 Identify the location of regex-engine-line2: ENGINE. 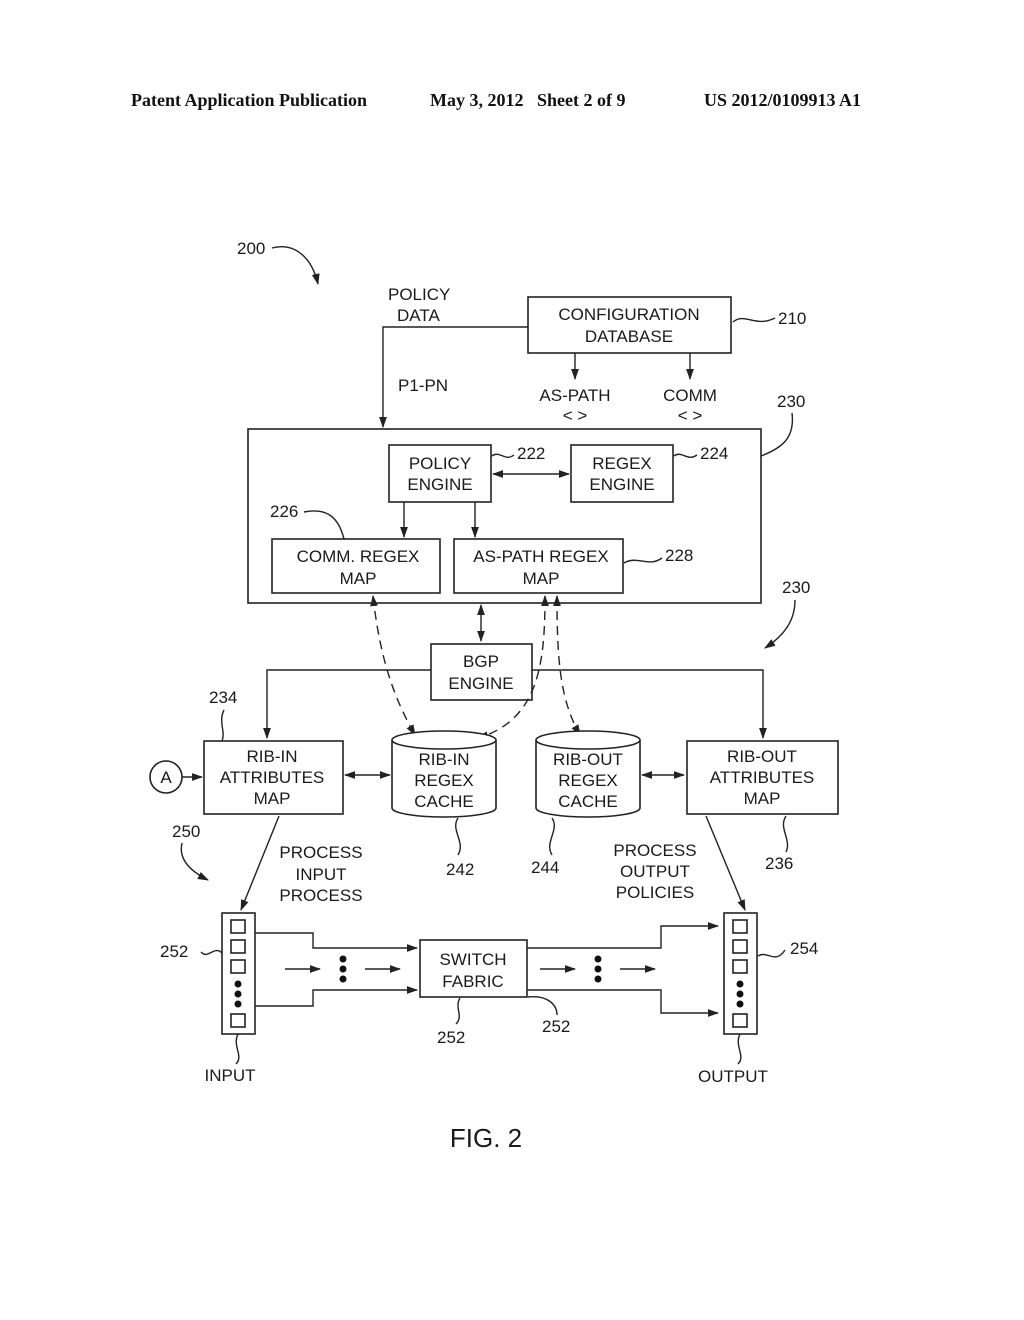
(621, 484).